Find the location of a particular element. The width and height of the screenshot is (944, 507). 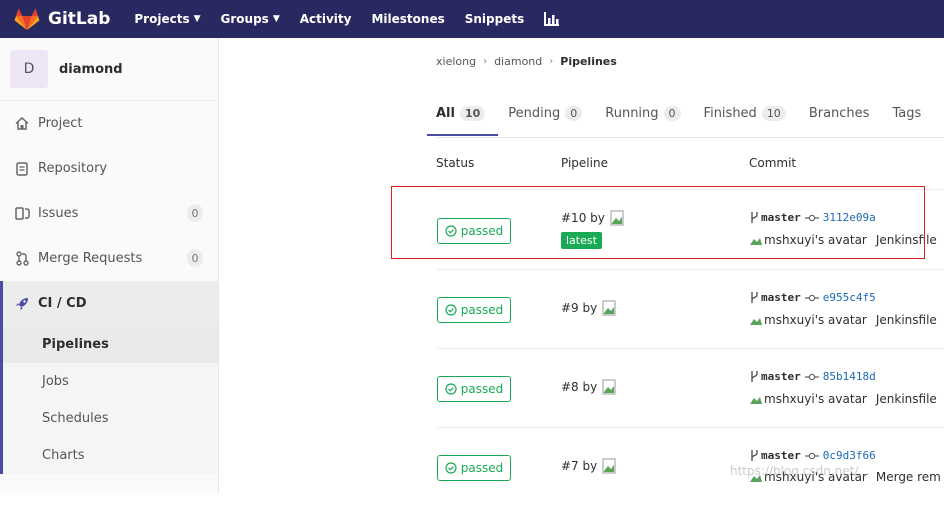

breadcrumb-project: diamond is located at coordinates (518, 61).